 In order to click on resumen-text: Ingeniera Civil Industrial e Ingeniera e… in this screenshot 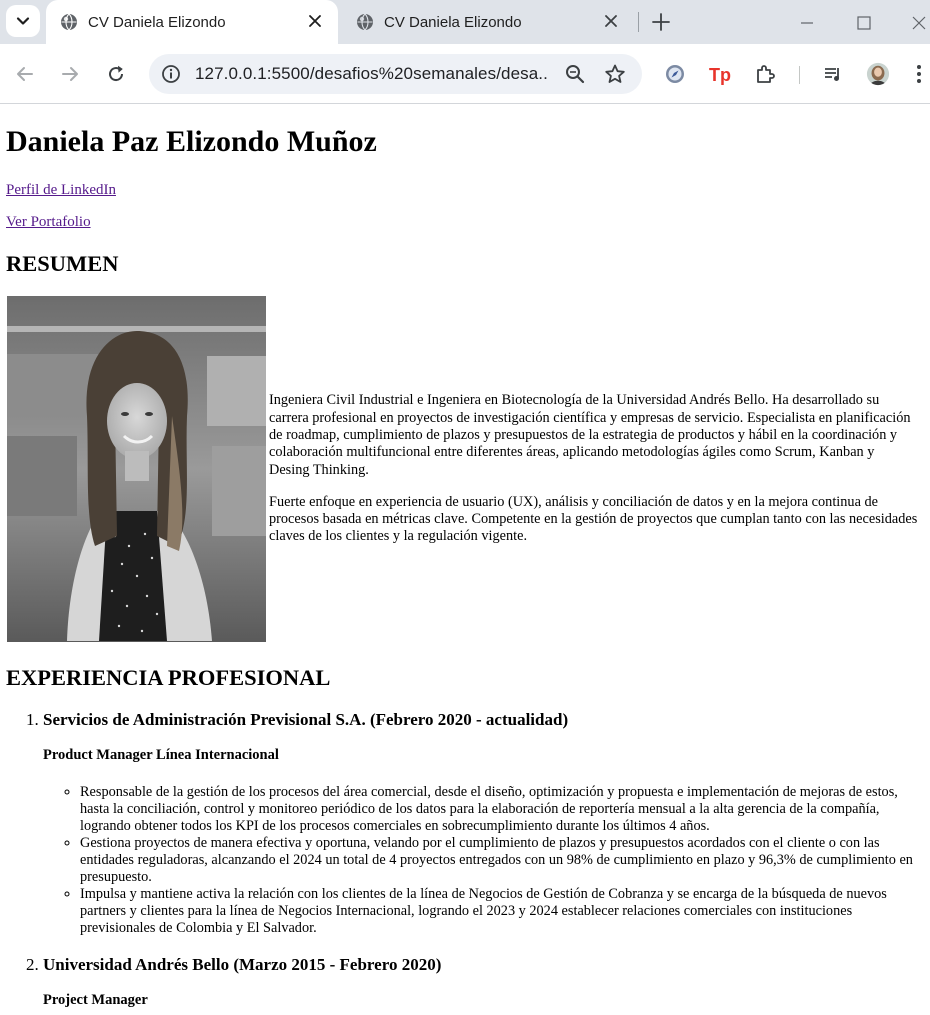, I will do `click(592, 468)`.